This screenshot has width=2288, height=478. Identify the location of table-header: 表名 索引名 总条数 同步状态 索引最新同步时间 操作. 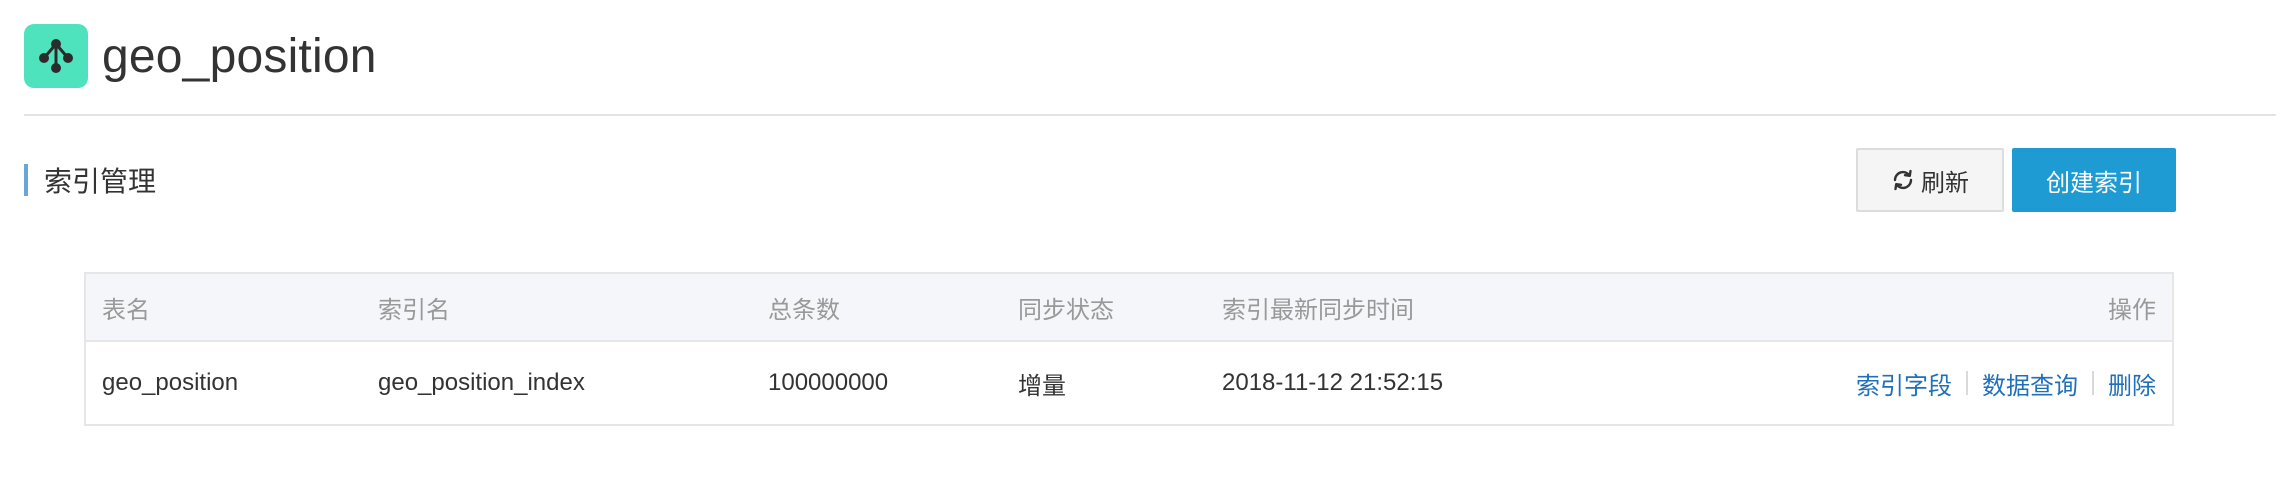
(1129, 308).